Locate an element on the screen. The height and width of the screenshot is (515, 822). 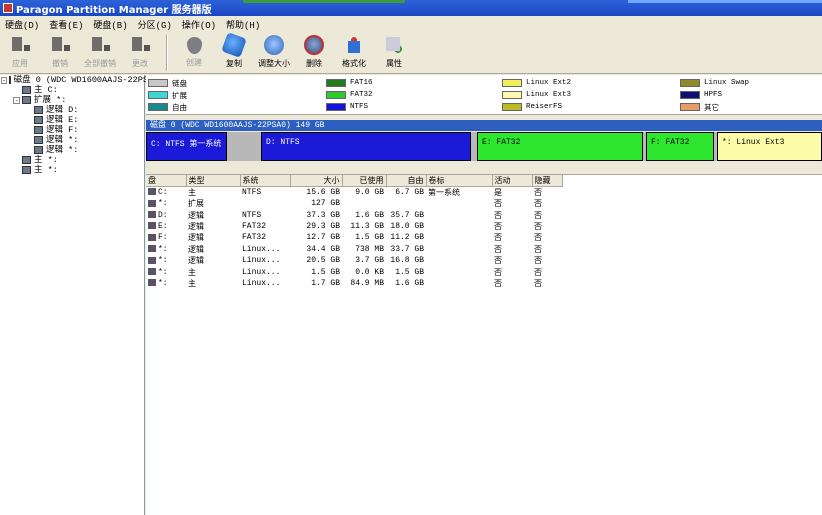
menu-item: 分区(G) is located at coordinates (155, 24).